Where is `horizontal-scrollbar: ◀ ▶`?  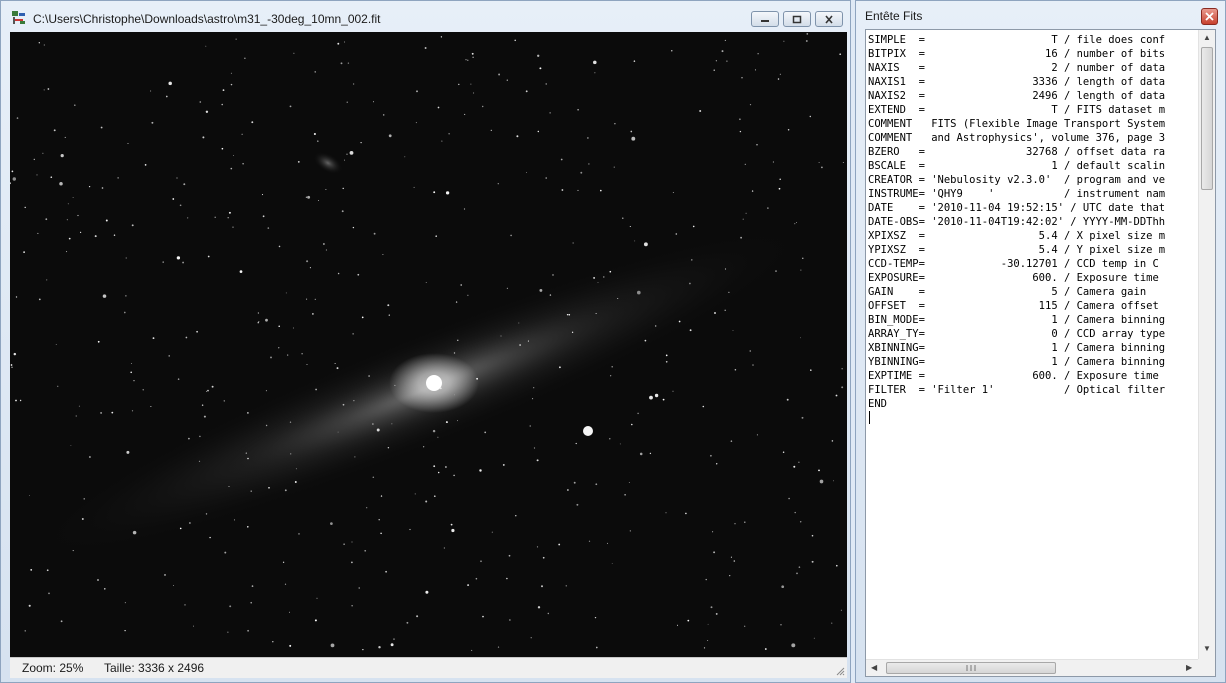 horizontal-scrollbar: ◀ ▶ is located at coordinates (1032, 667).